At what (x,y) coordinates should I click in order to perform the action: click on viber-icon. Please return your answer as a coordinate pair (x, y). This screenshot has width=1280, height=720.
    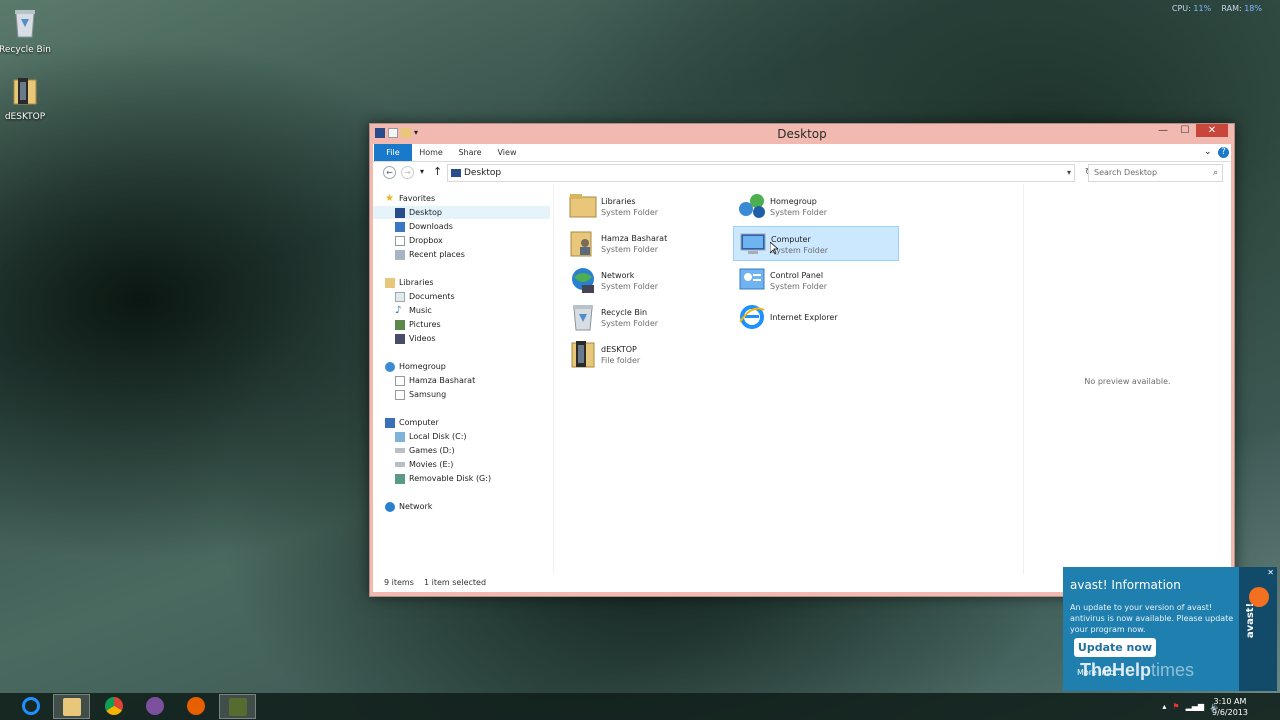
    Looking at the image, I should click on (154, 706).